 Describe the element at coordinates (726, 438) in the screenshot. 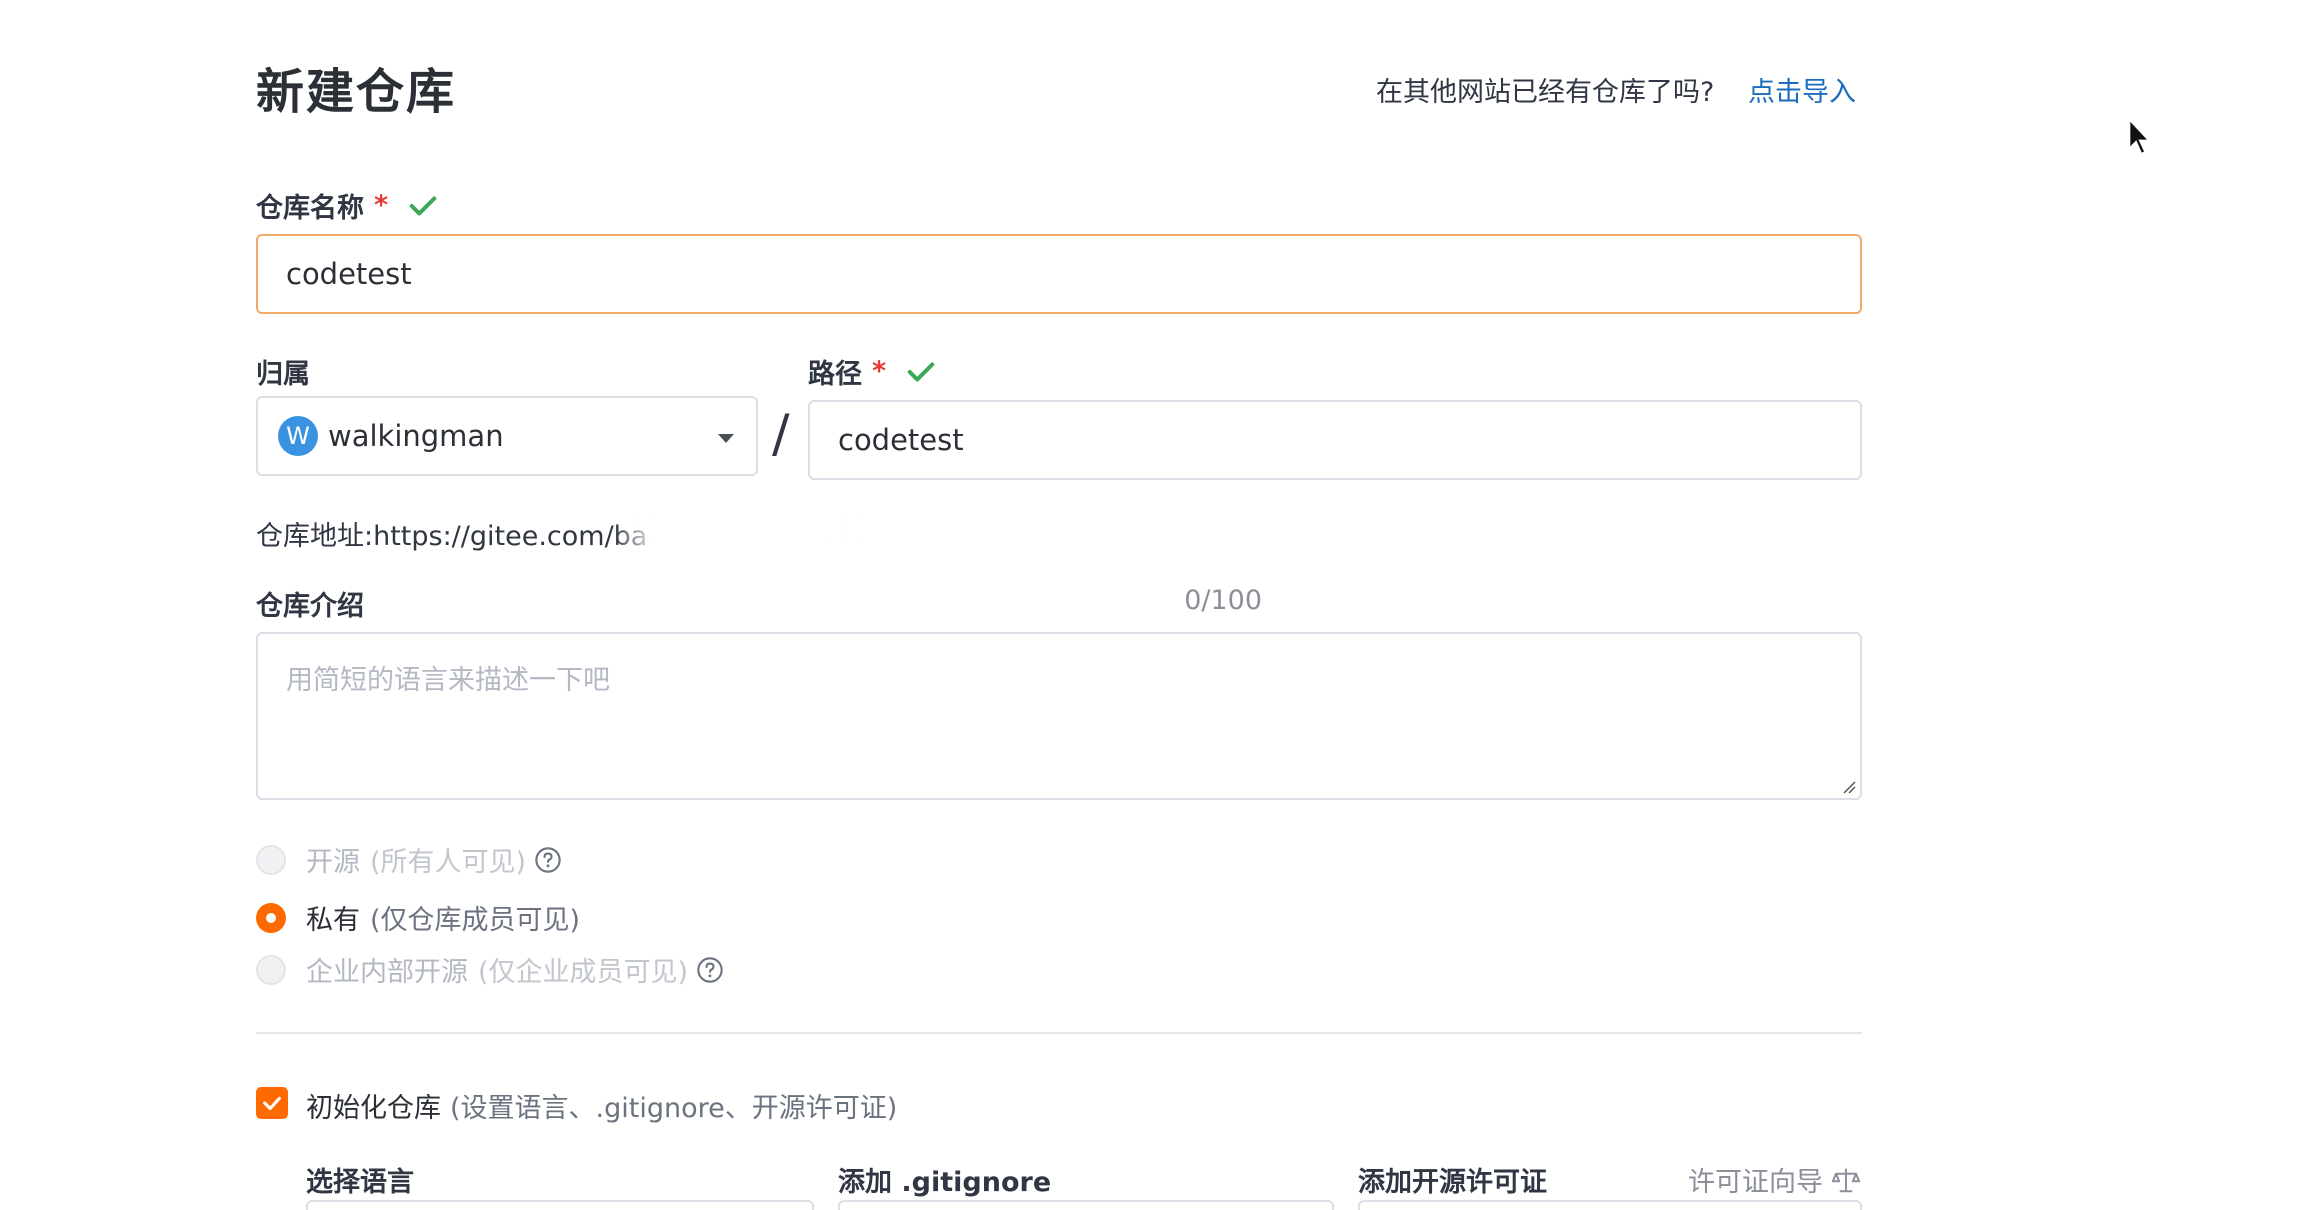

I see `chevron-down-icon` at that location.